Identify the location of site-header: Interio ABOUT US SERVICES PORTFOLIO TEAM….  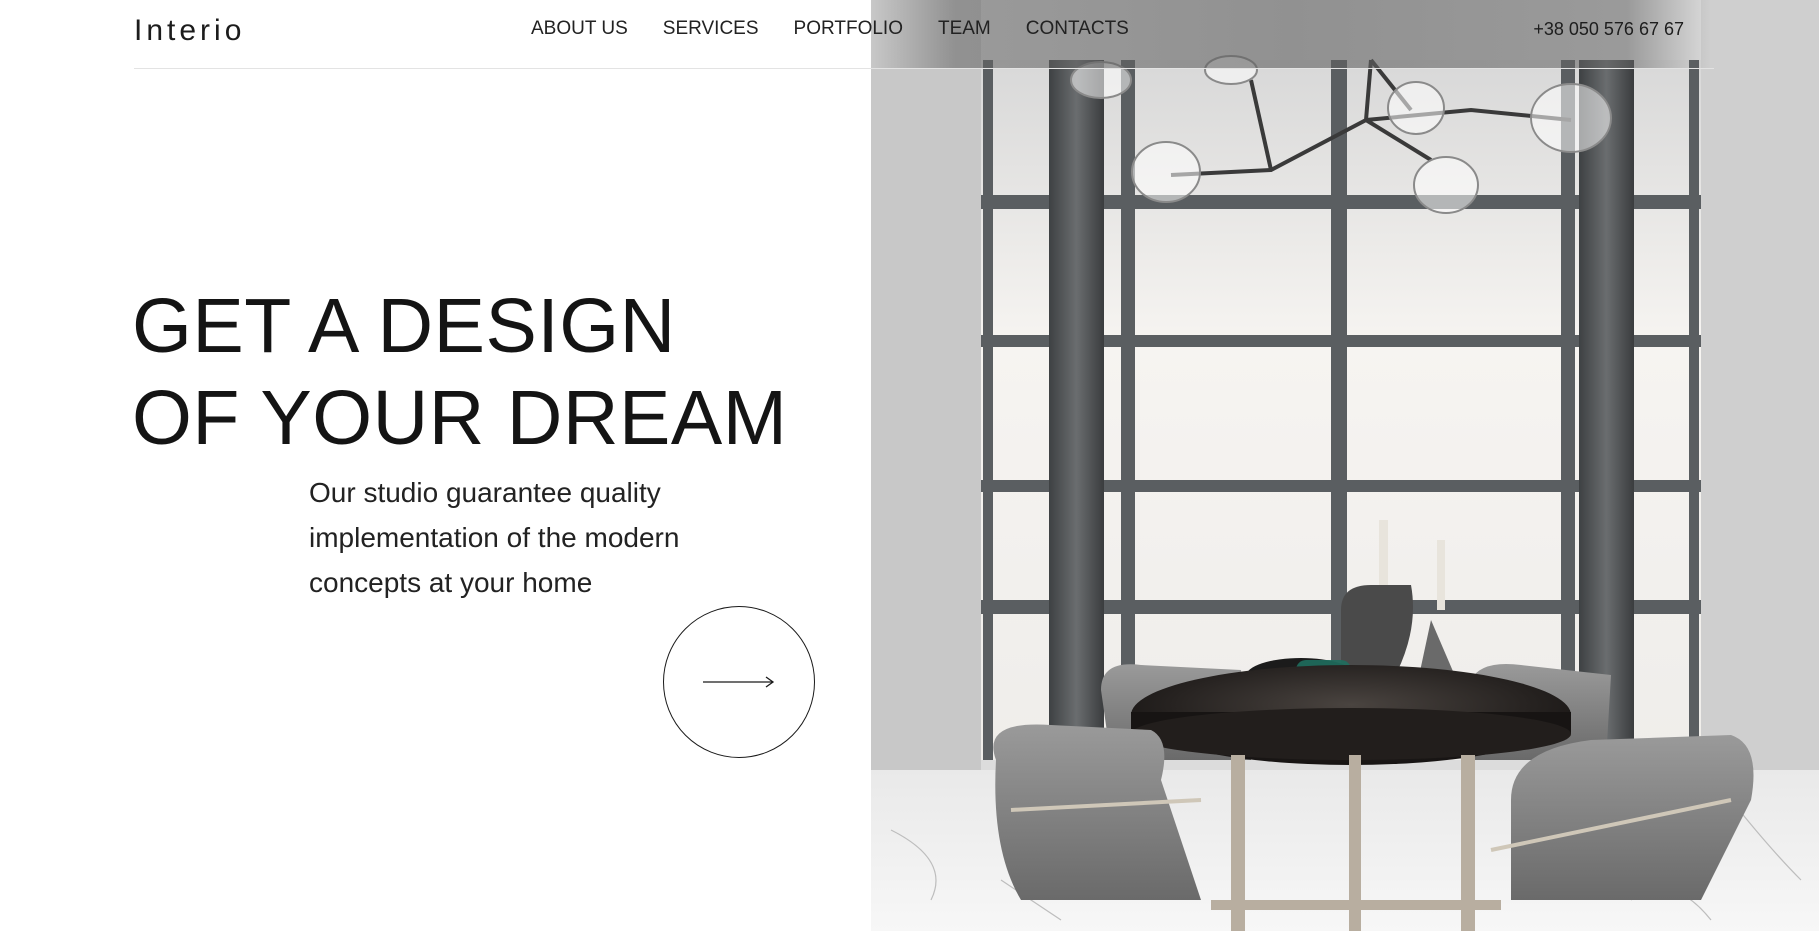
(909, 34).